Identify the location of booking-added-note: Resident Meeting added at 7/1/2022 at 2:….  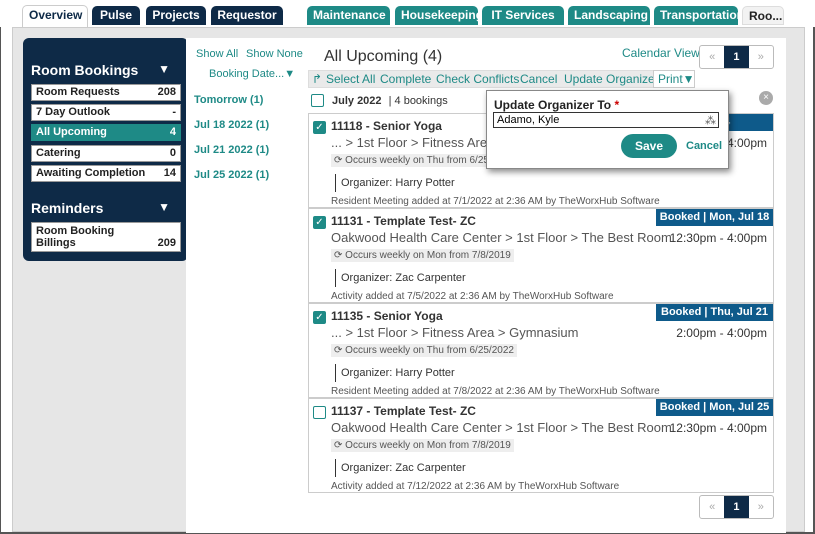
(495, 201).